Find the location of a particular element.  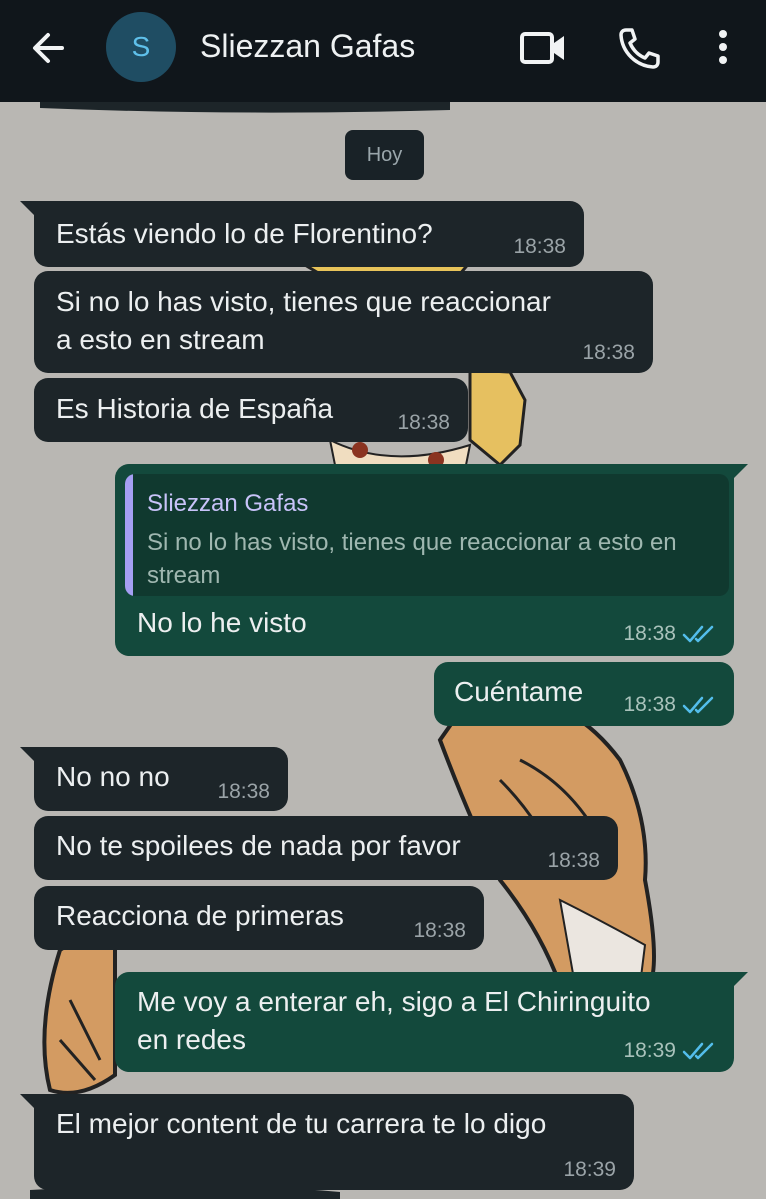

message-bubble-incoming: No no no 18:38 is located at coordinates (154, 779).